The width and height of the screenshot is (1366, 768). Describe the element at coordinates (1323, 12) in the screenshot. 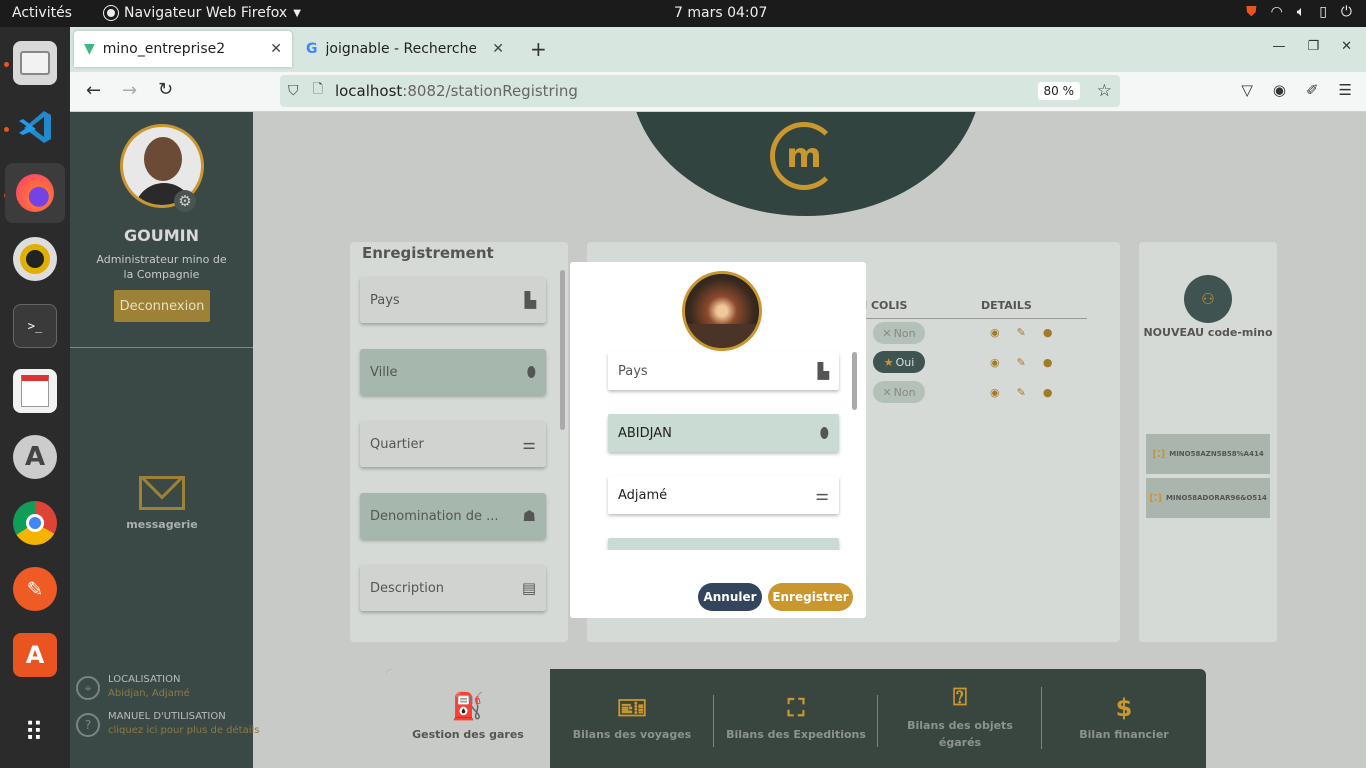

I see `battery-icon: ▯` at that location.